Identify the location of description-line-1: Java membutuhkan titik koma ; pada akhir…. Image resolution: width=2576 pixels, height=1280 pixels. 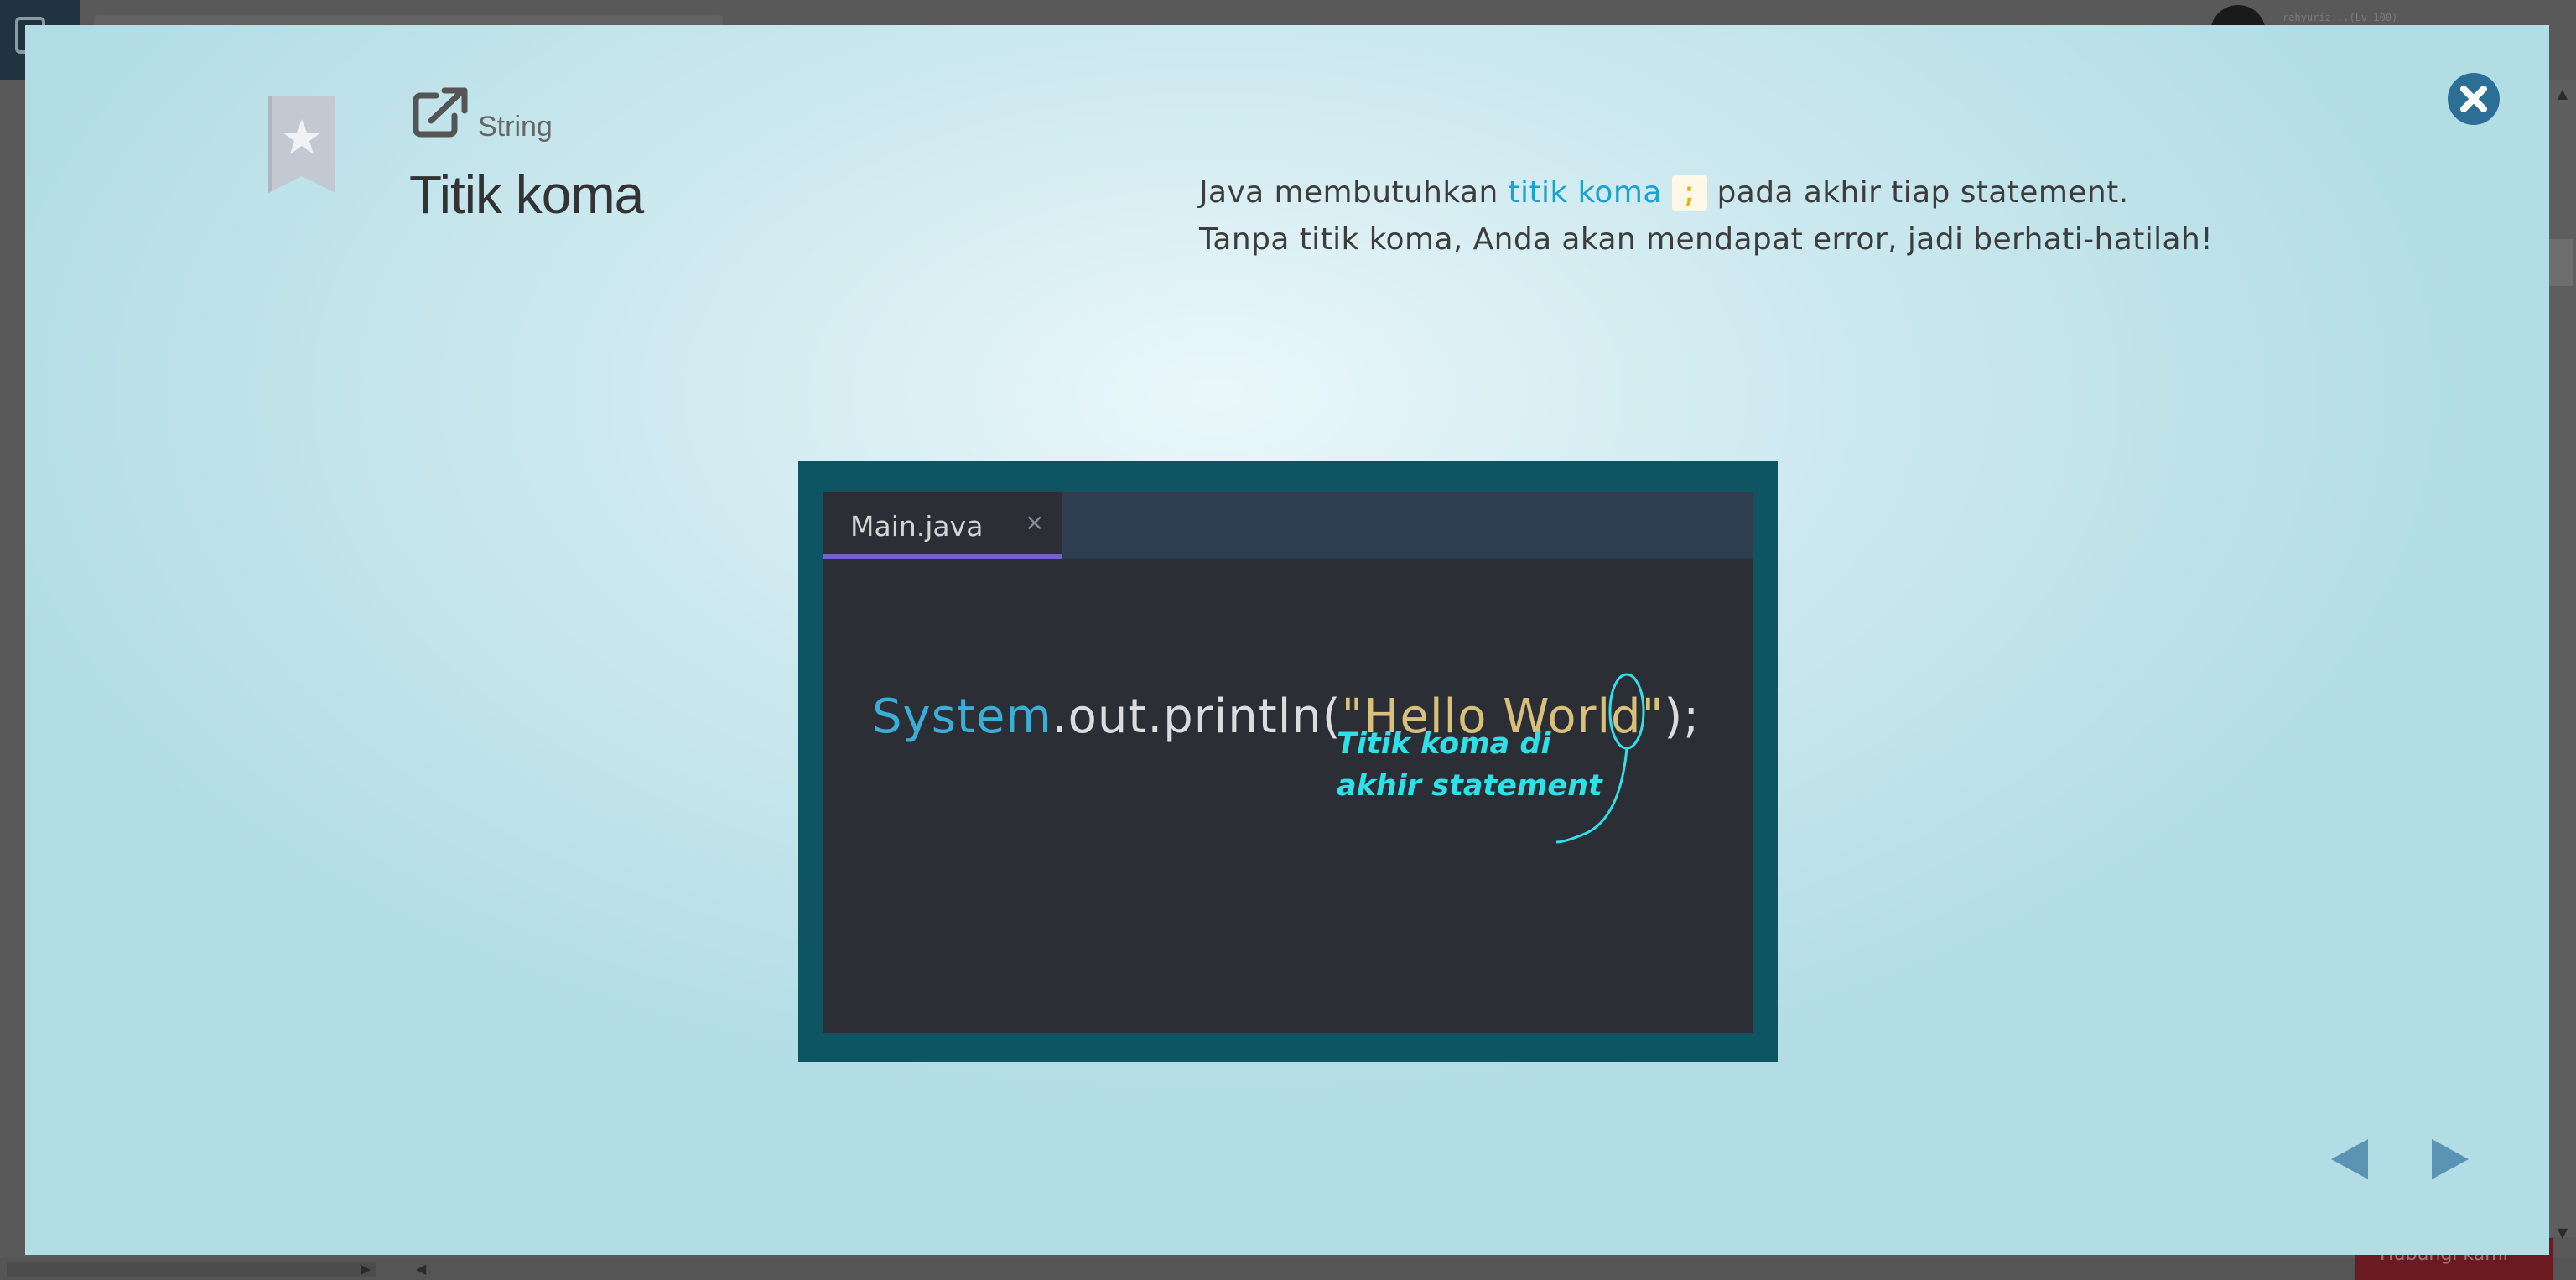
(1706, 192).